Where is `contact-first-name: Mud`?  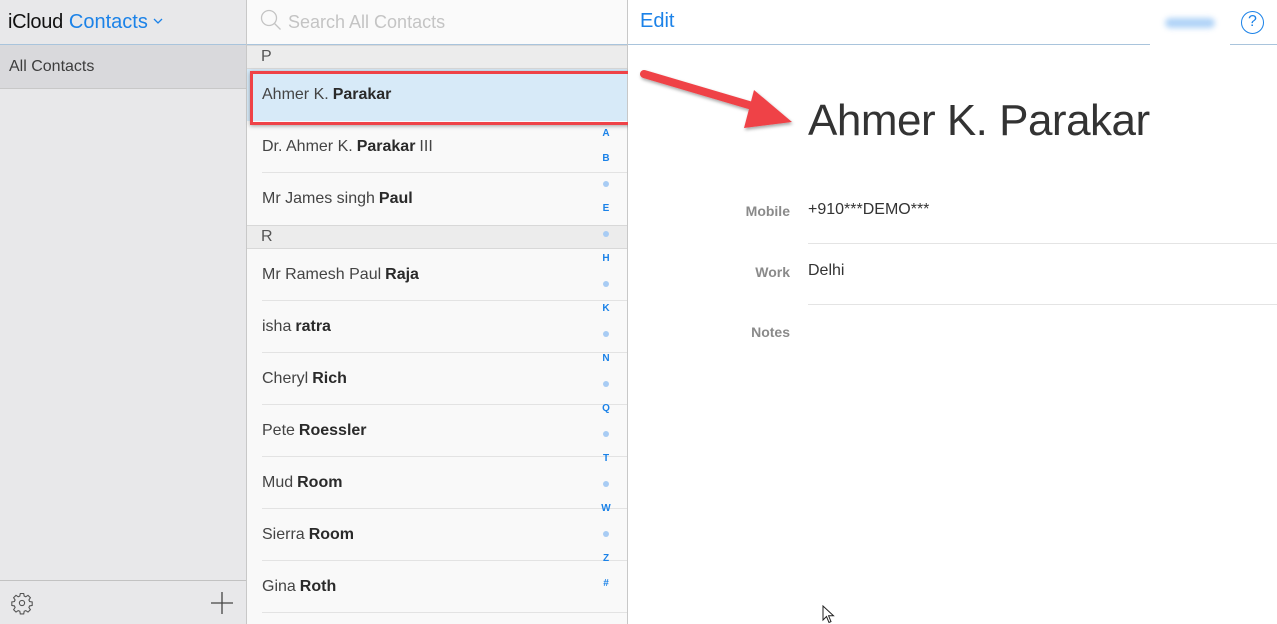 contact-first-name: Mud is located at coordinates (278, 482).